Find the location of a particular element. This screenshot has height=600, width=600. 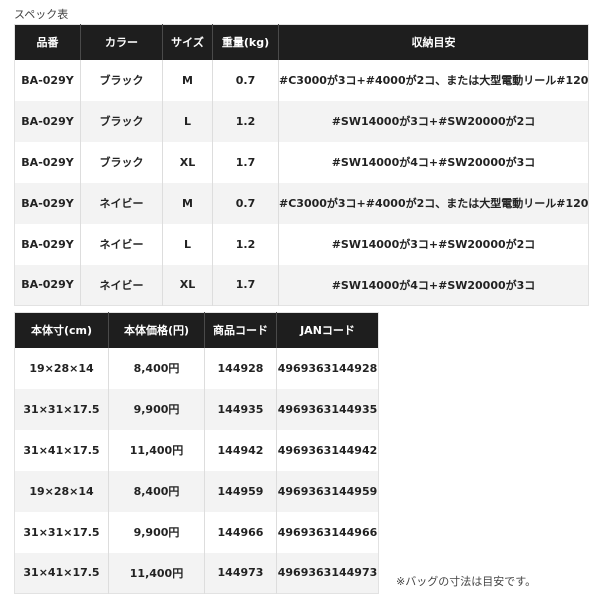

header-color: カラー is located at coordinates (121, 42).